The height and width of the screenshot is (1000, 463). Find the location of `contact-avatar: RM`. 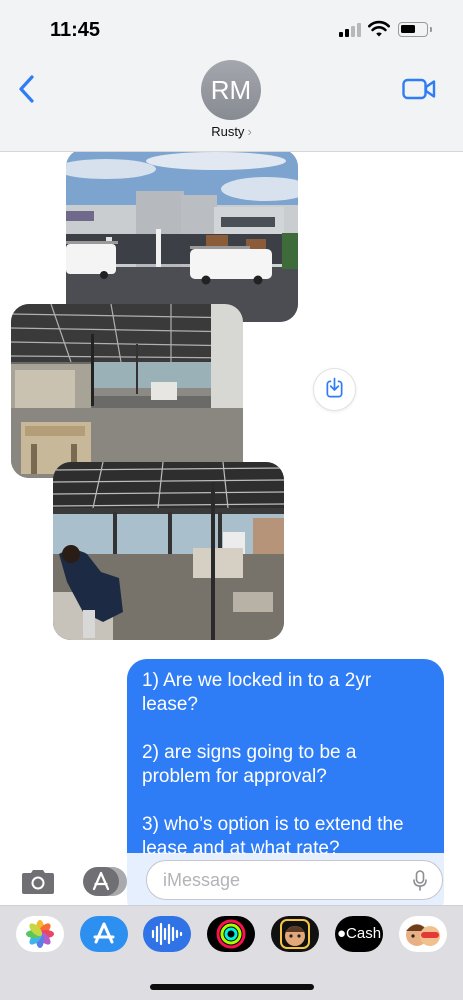

contact-avatar: RM is located at coordinates (231, 90).